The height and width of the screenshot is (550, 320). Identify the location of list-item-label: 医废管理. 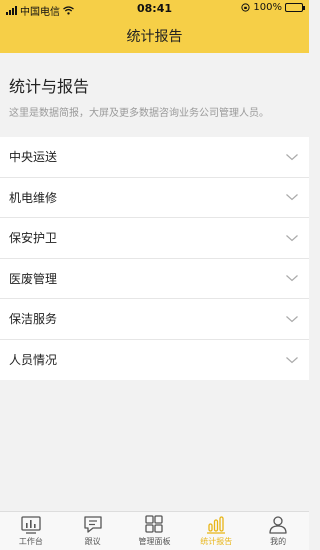
(33, 278).